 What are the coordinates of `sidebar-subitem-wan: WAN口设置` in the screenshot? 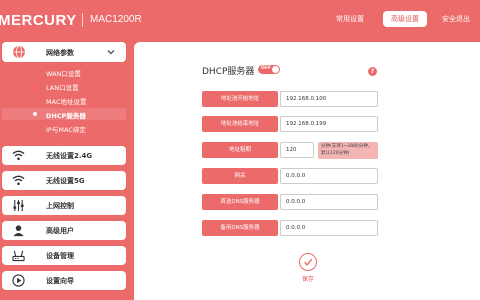 It's located at (63, 73).